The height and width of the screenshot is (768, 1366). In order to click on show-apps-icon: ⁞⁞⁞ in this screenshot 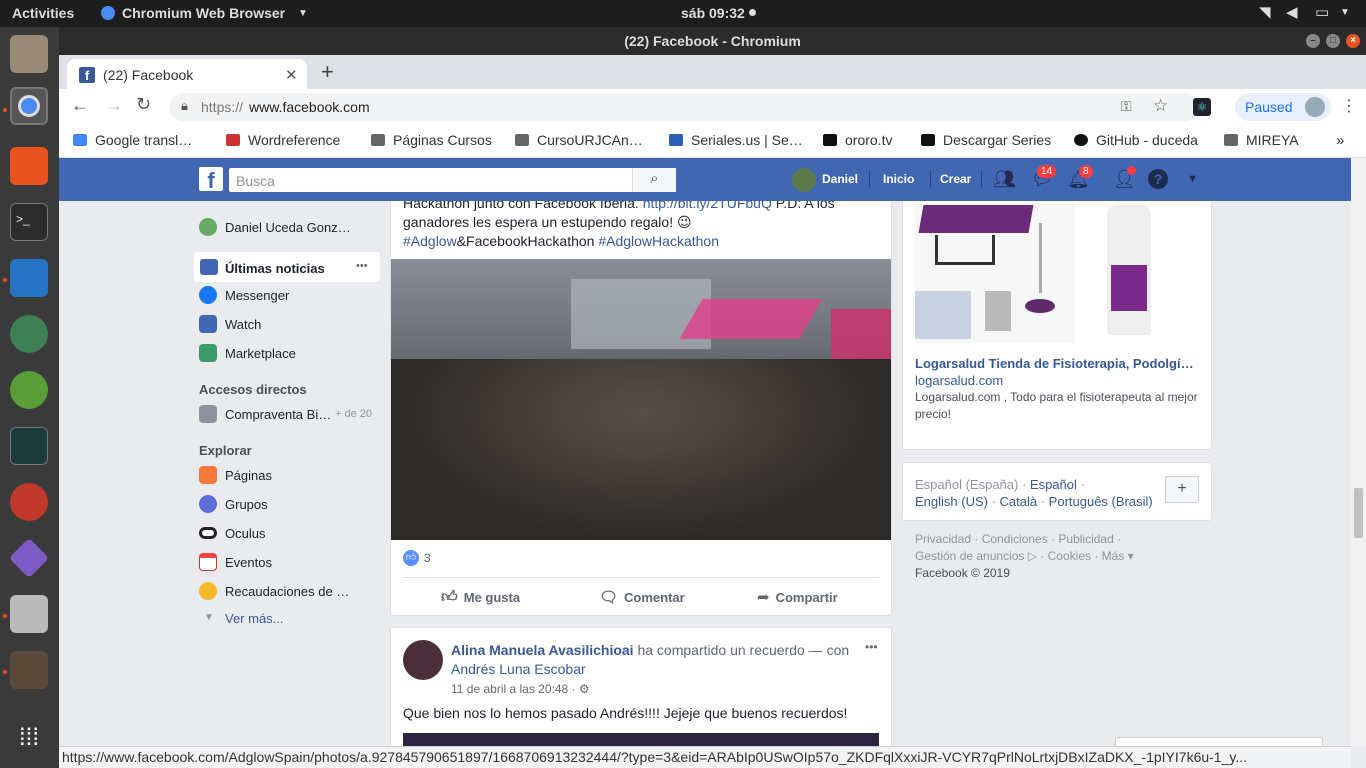, I will do `click(29, 738)`.